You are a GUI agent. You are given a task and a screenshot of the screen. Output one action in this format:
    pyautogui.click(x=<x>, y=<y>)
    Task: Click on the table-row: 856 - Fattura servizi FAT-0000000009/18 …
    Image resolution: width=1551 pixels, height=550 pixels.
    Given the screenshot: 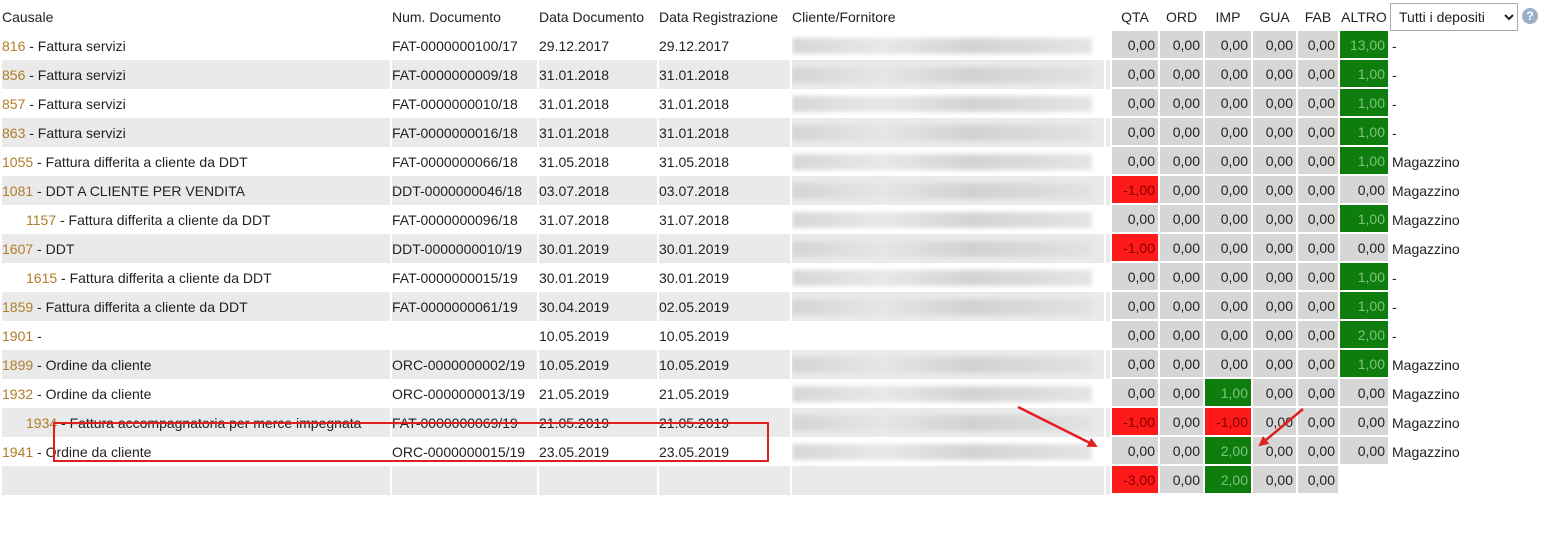 What is the action you would take?
    pyautogui.click(x=761, y=74)
    